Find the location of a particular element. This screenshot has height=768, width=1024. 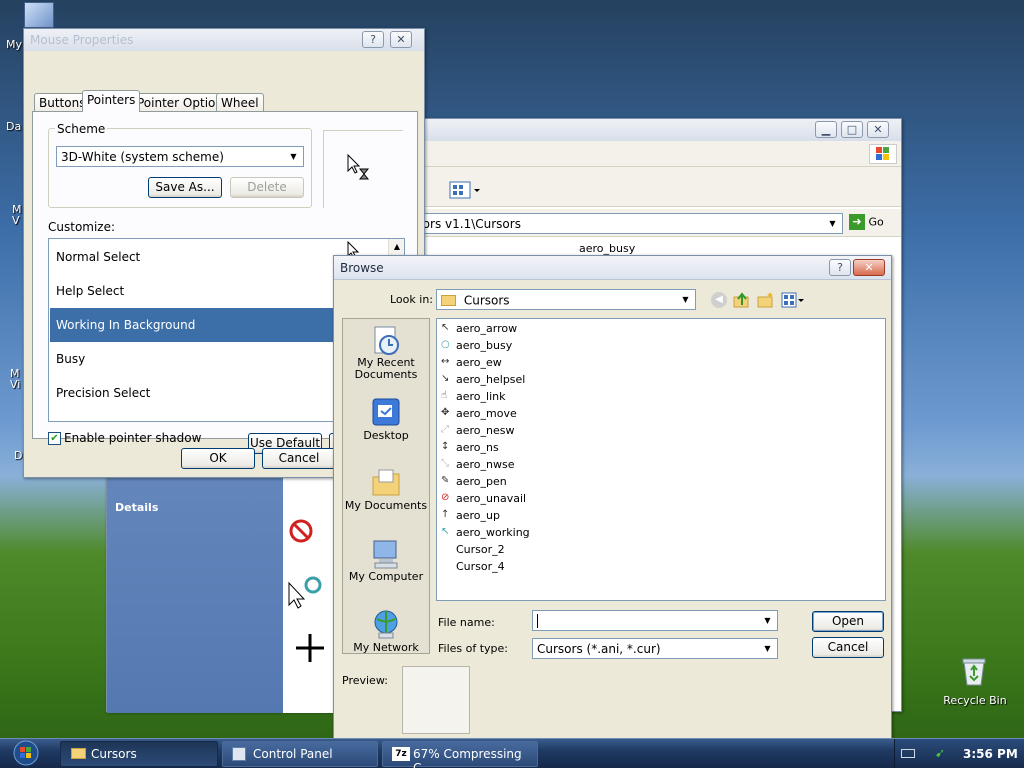

mouse-properties-title: Mouse Properties is located at coordinates (82, 40).